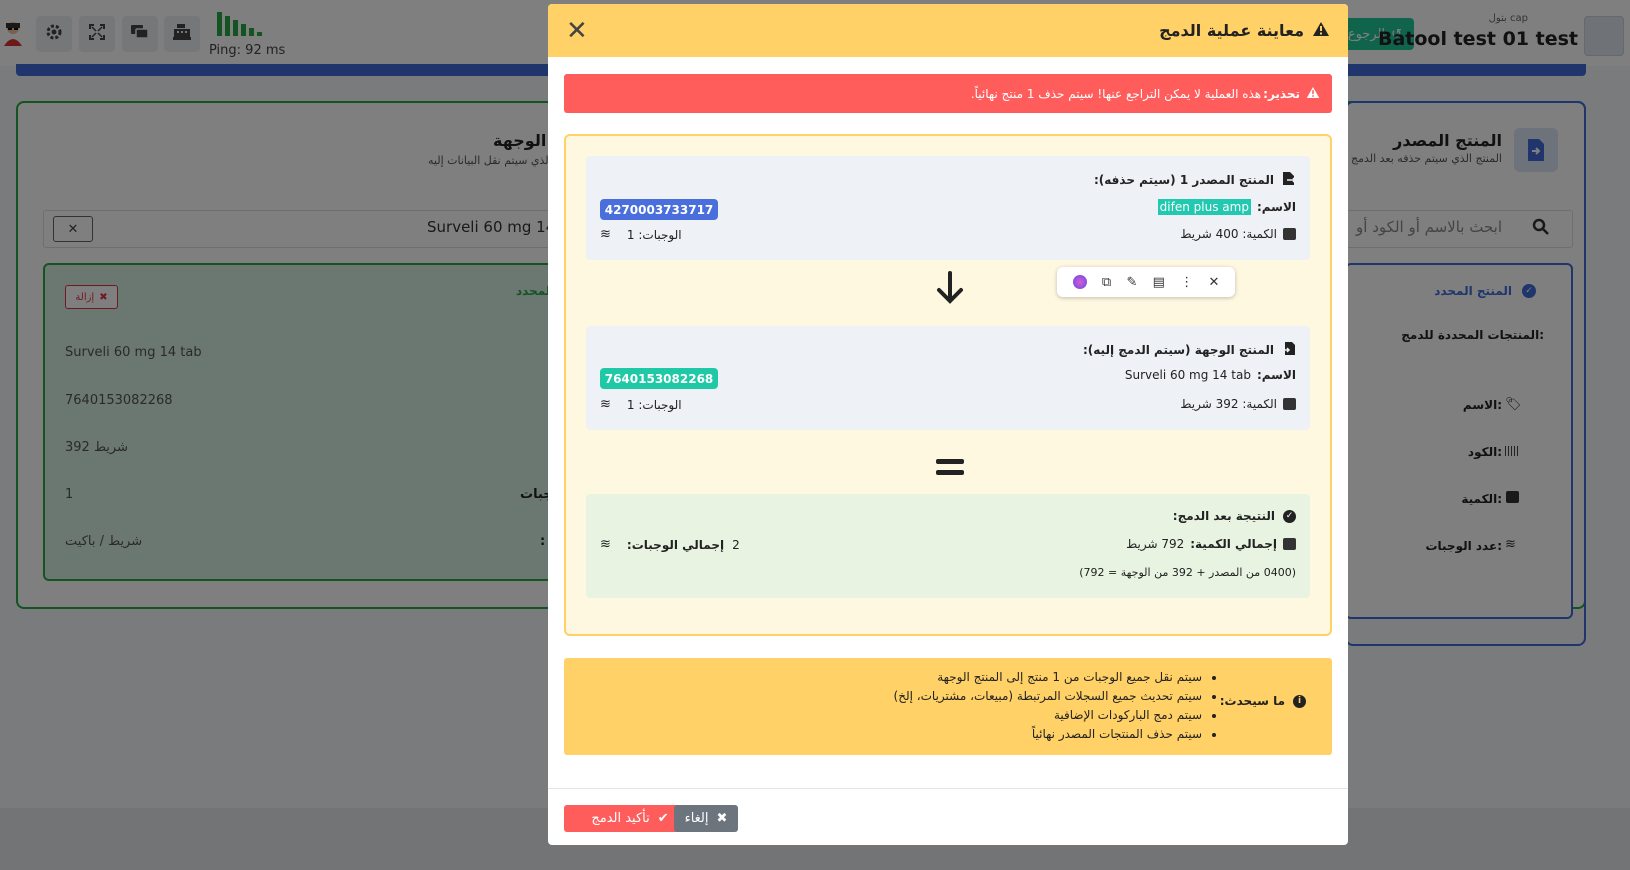 This screenshot has height=870, width=1630. Describe the element at coordinates (1281, 93) in the screenshot. I see `warning-bold: تحذير:` at that location.